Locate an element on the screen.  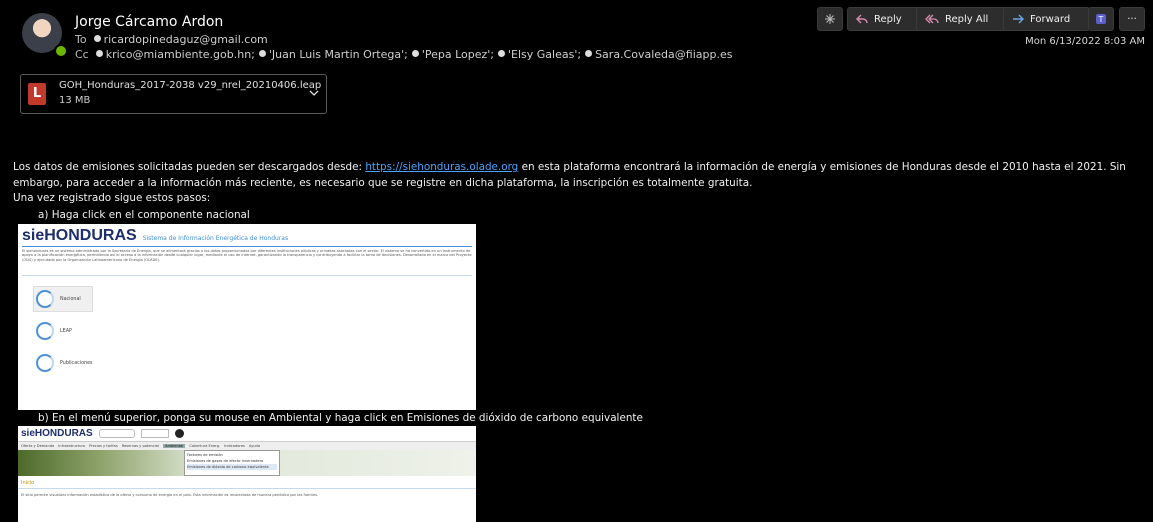
help-icon is located at coordinates (179, 433).